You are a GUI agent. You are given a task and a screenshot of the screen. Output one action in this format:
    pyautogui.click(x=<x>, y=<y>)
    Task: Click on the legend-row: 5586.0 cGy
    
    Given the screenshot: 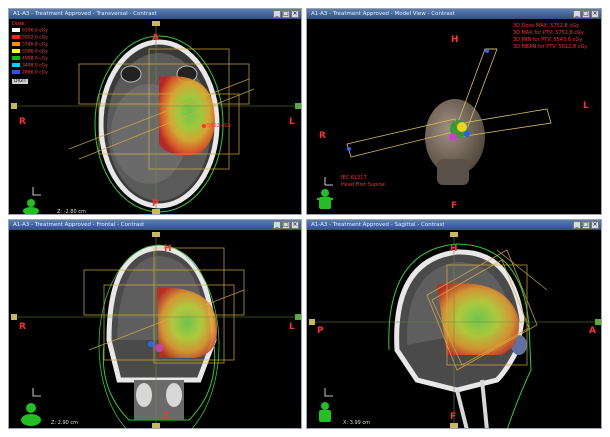 What is the action you would take?
    pyautogui.click(x=30, y=52)
    